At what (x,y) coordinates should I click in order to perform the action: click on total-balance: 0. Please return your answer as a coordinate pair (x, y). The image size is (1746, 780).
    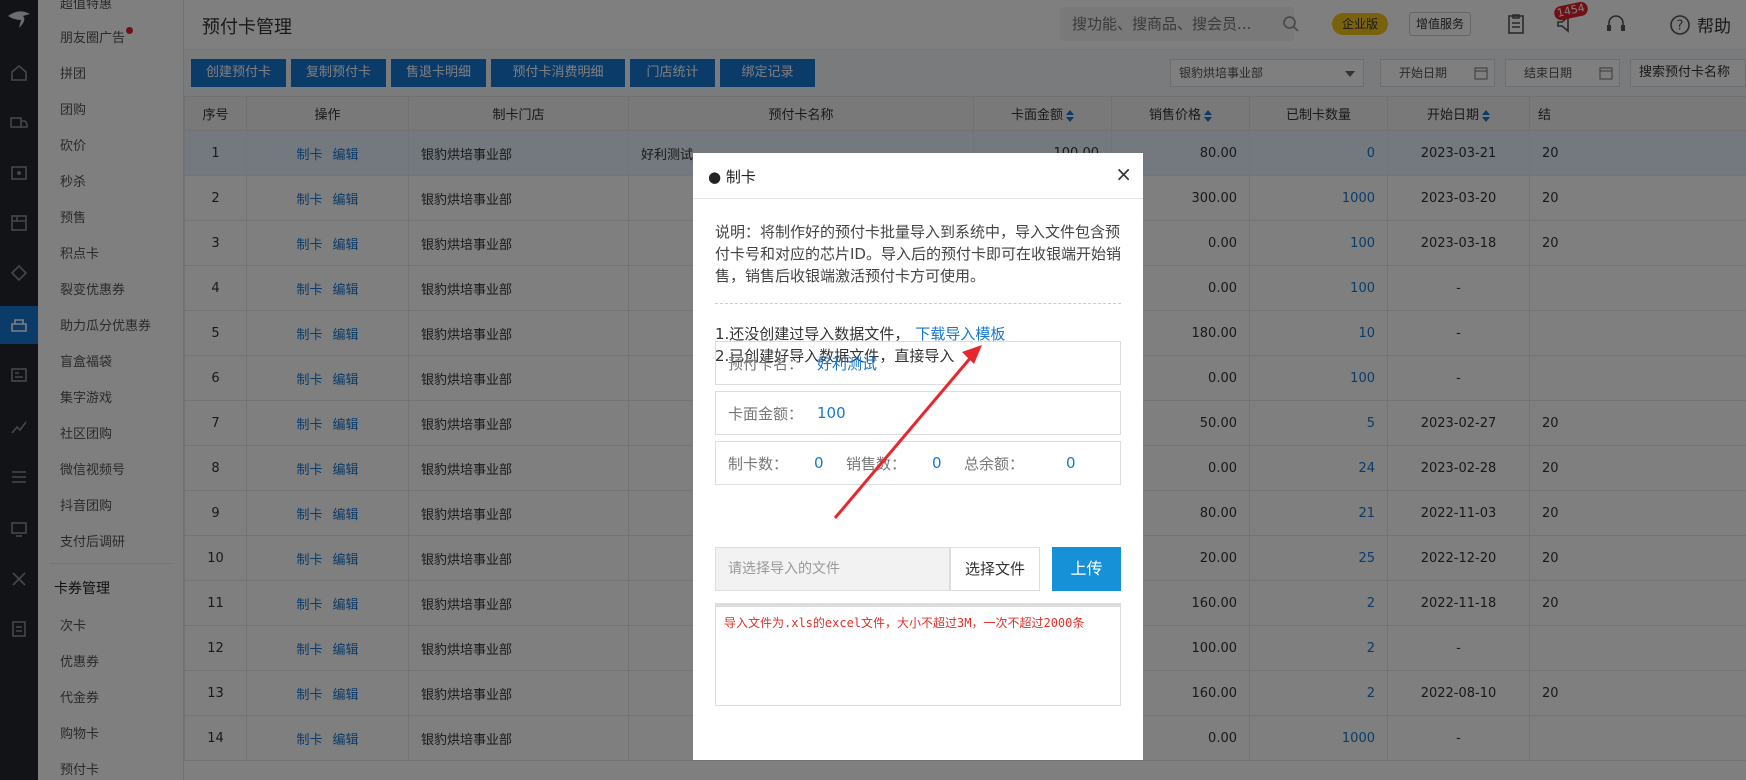
    Looking at the image, I should click on (1071, 463).